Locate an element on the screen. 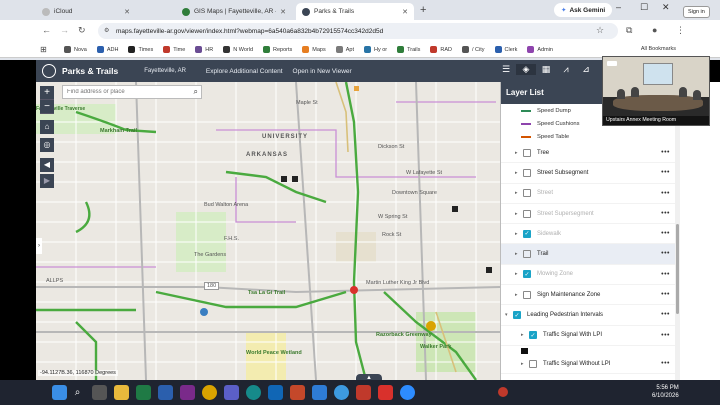  outlook-icon is located at coordinates (275, 392).